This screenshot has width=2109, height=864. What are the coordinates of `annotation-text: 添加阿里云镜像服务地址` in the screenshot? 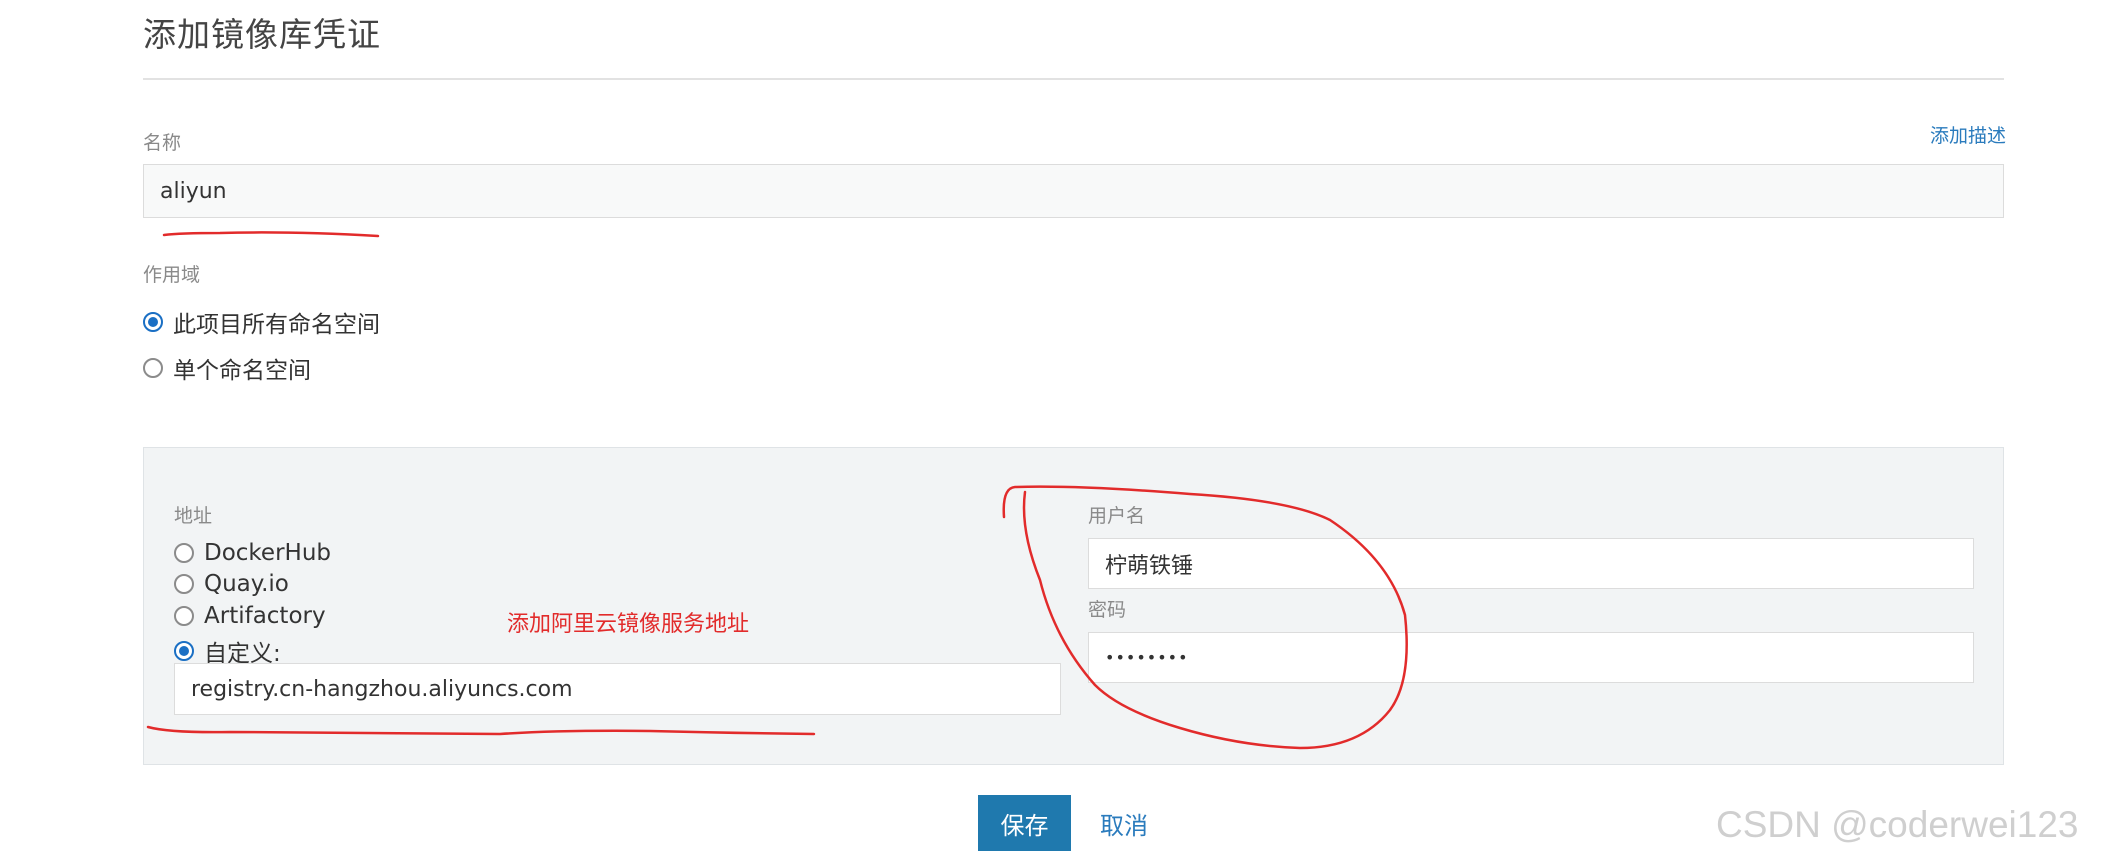 It's located at (628, 624).